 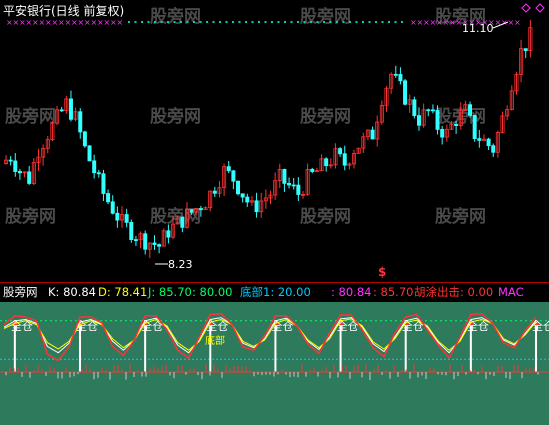 What do you see at coordinates (351, 292) in the screenshot?
I see `value1-readout: : 80.84` at bounding box center [351, 292].